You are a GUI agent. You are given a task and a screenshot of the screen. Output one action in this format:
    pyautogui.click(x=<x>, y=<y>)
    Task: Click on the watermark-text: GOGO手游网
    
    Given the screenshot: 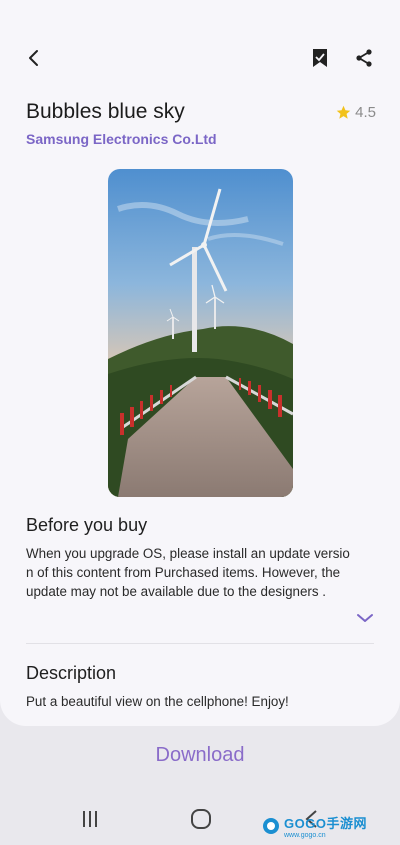 What is the action you would take?
    pyautogui.click(x=325, y=823)
    